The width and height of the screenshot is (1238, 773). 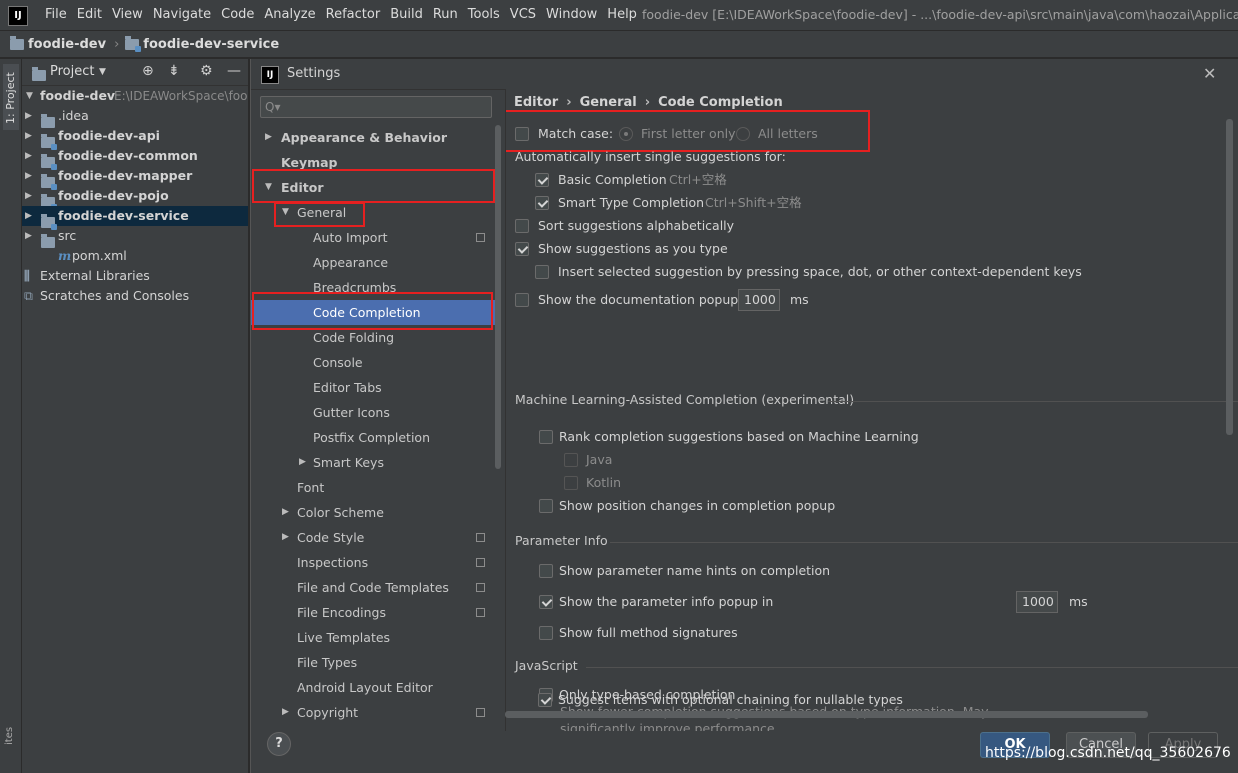 What do you see at coordinates (148, 71) in the screenshot?
I see `locate-icon: ⊕` at bounding box center [148, 71].